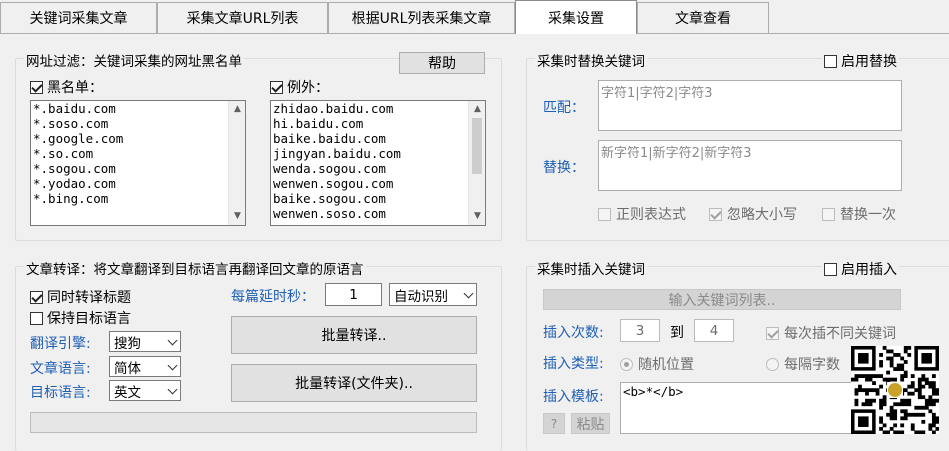  Describe the element at coordinates (75, 88) in the screenshot. I see `blacklist-label: 黑名单：` at that location.